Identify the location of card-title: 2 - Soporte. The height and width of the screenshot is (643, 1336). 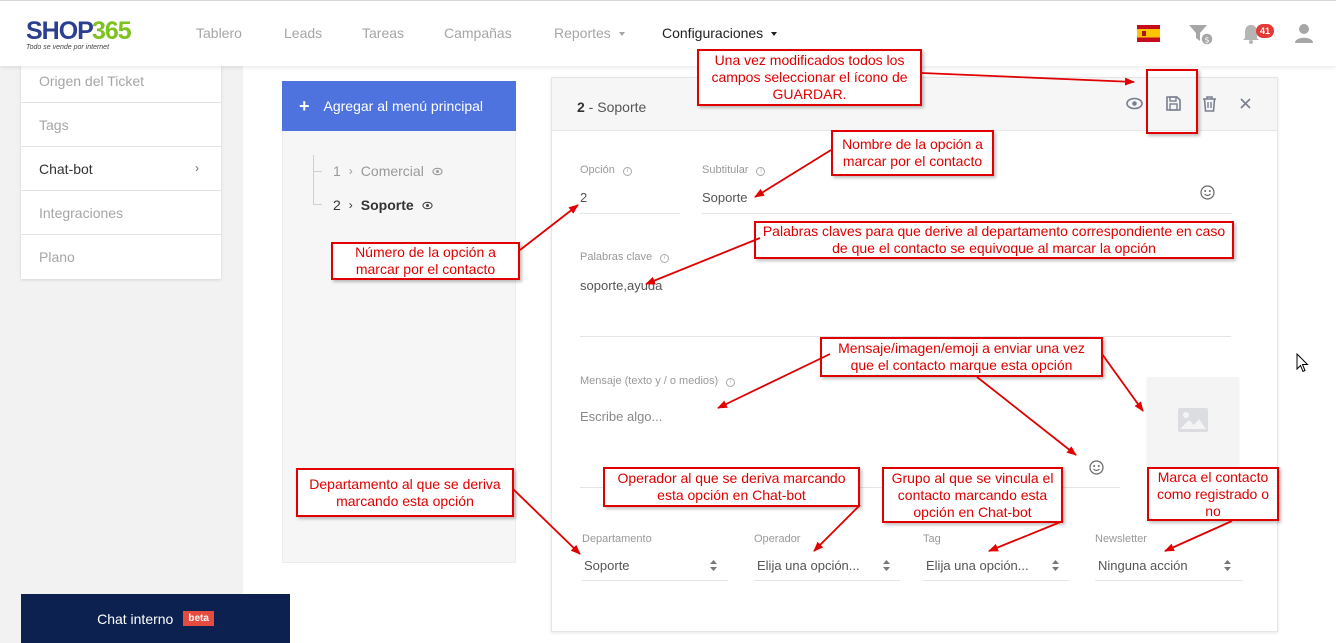
(611, 107).